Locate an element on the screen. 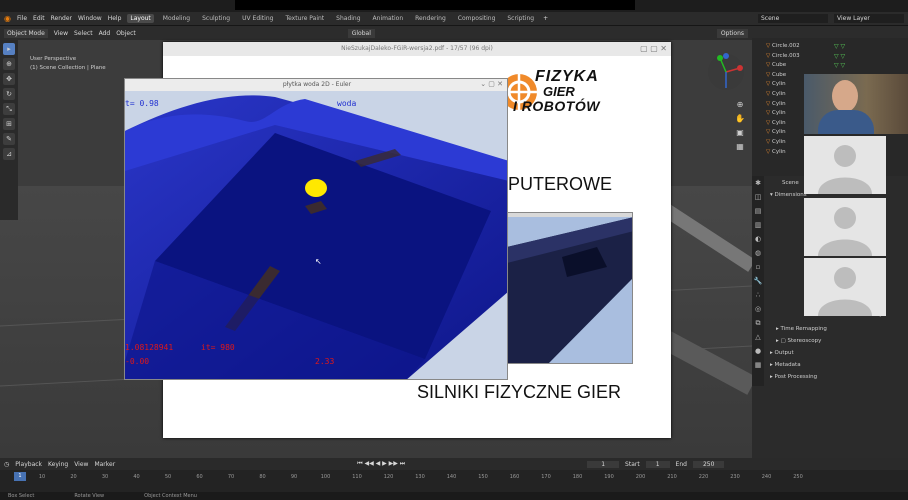  pdf-window-controls: ▢ ▢ ✕ is located at coordinates (653, 48).